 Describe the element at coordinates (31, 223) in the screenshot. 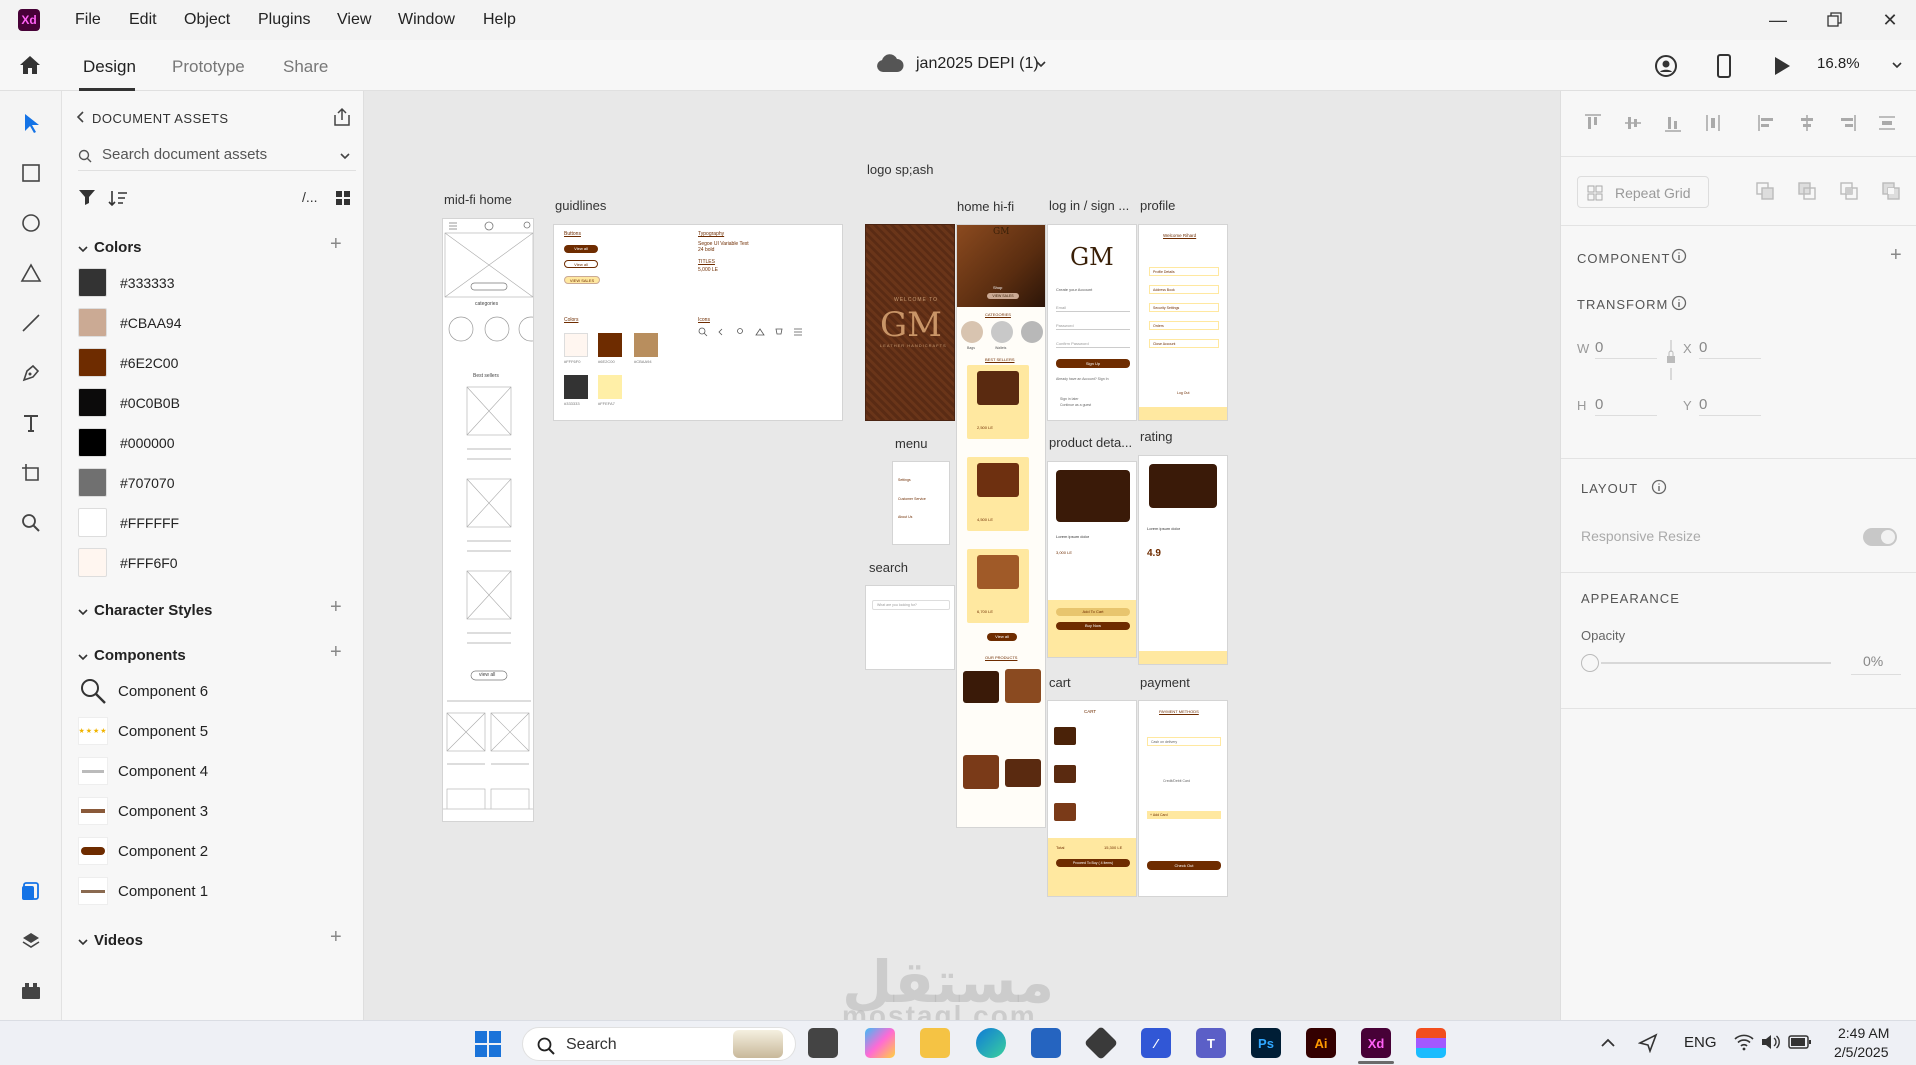

I see `ellipse-tool-icon` at that location.